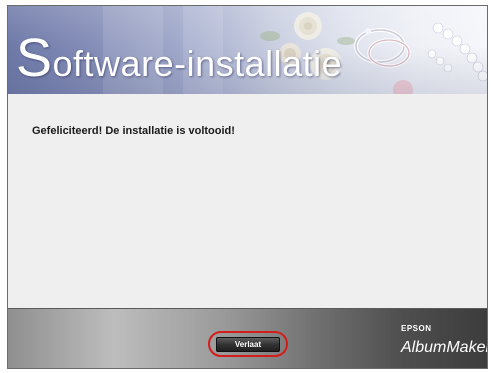 Image resolution: width=491 pixels, height=373 pixels. Describe the element at coordinates (248, 344) in the screenshot. I see `exit-button: Verlaat` at that location.